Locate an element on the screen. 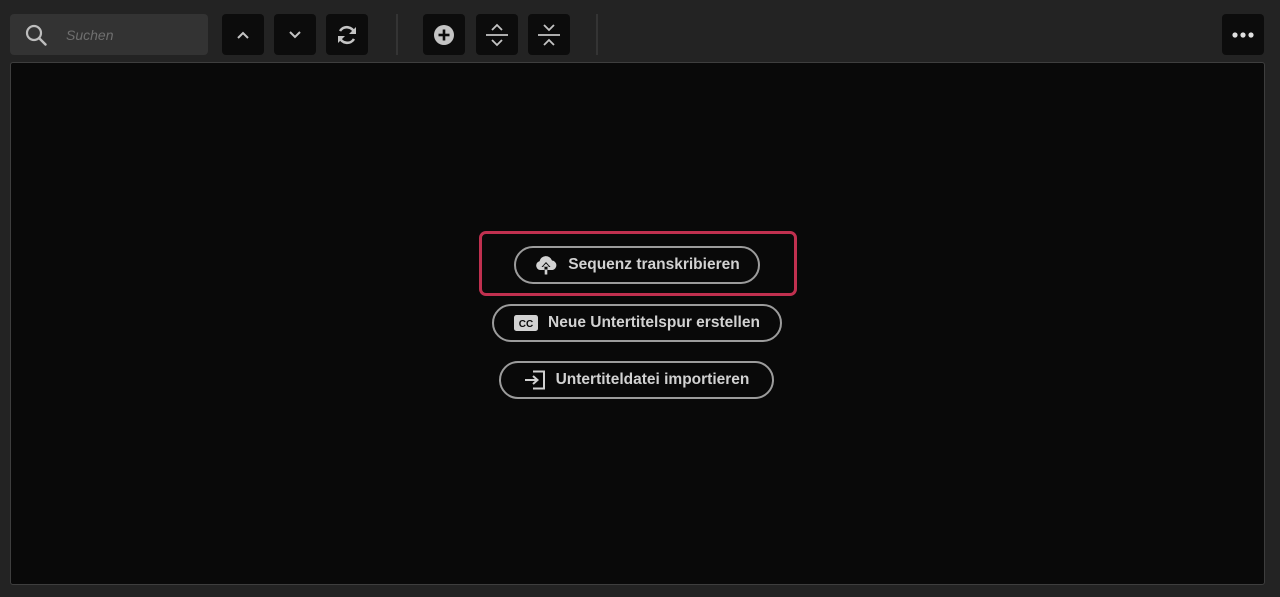 This screenshot has width=1280, height=597. next-button is located at coordinates (295, 34).